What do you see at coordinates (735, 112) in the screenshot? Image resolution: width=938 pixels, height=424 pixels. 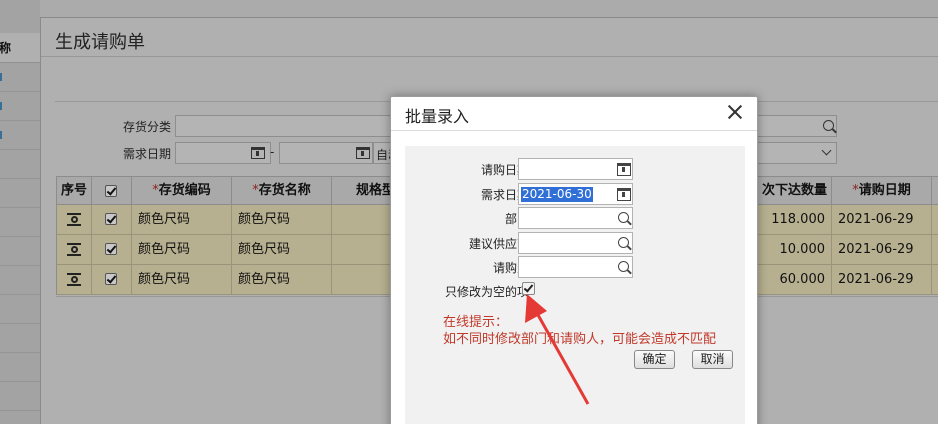 I see `close-icon` at bounding box center [735, 112].